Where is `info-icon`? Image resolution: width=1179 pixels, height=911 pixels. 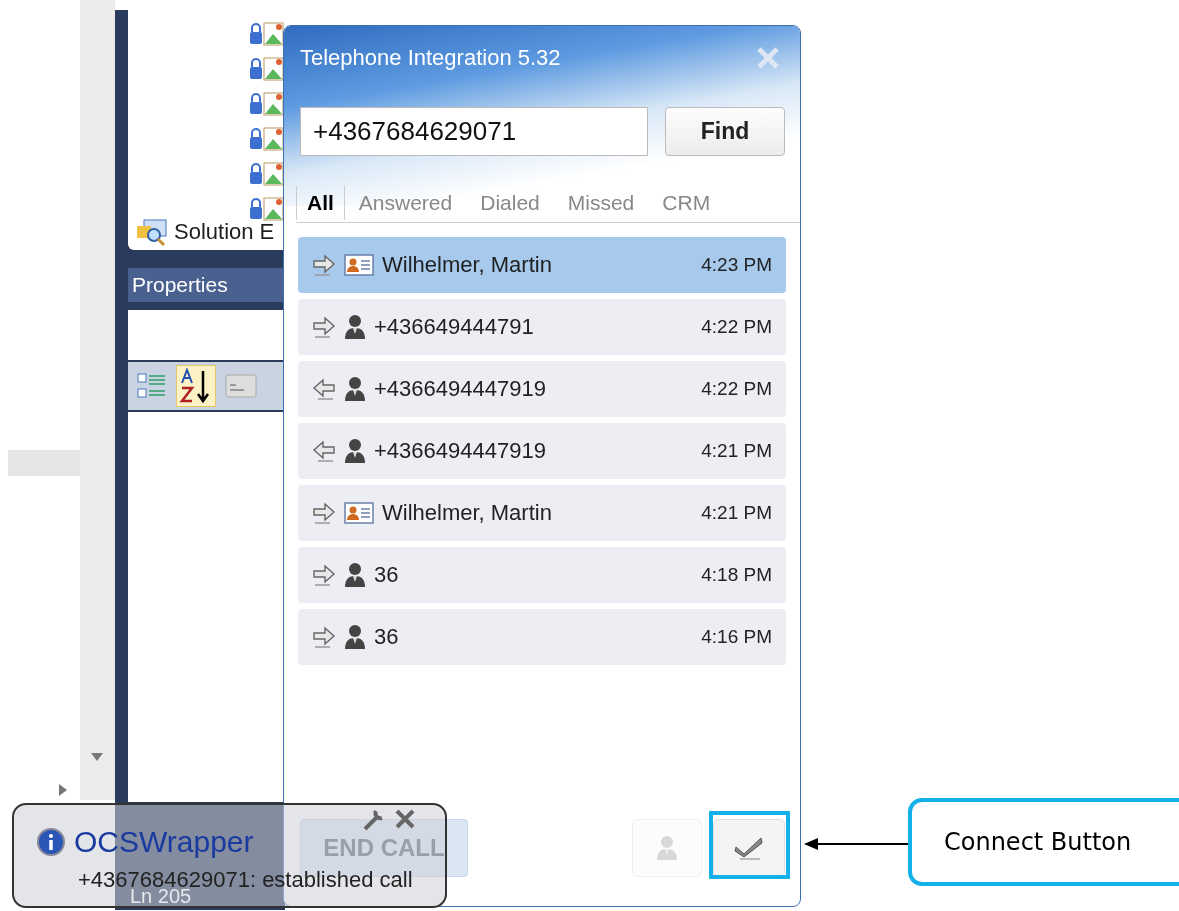
info-icon is located at coordinates (51, 842).